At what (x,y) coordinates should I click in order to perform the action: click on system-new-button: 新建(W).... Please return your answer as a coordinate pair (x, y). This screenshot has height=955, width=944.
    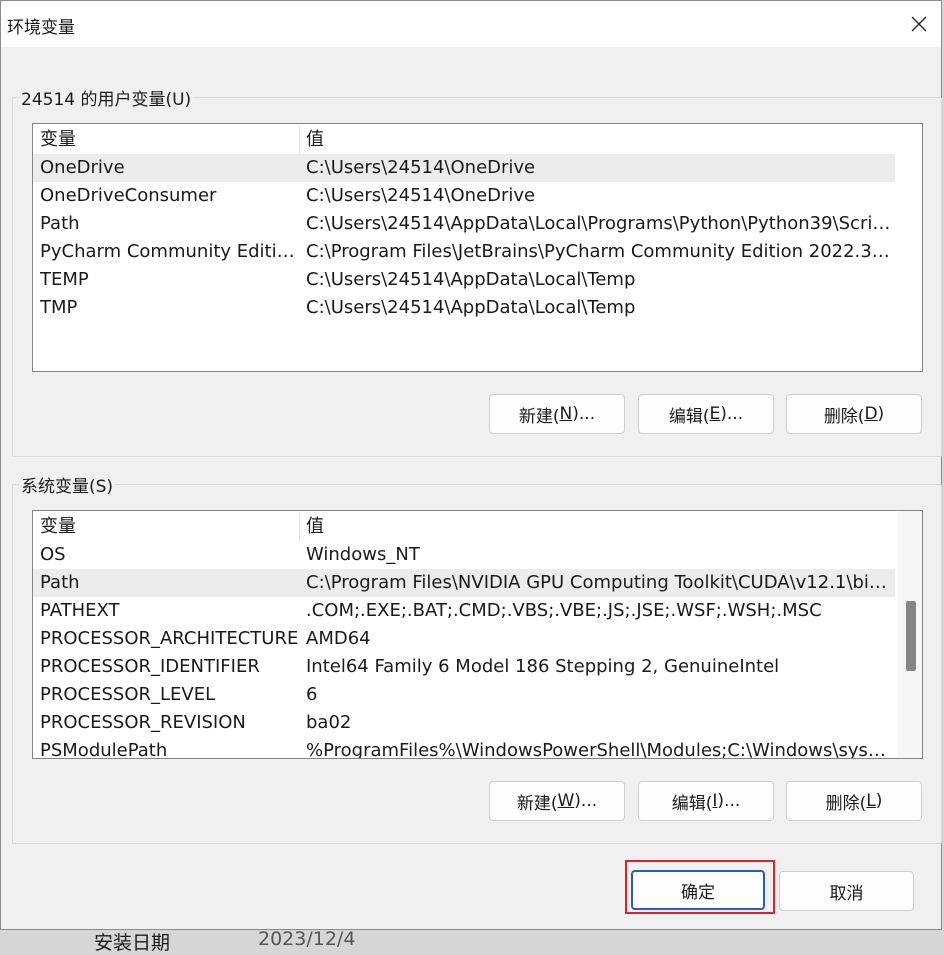
    Looking at the image, I should click on (557, 801).